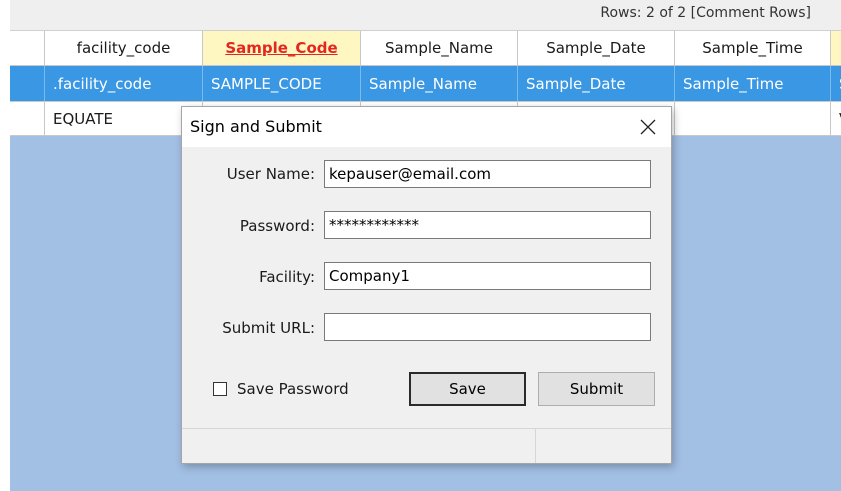  I want to click on close-button, so click(648, 127).